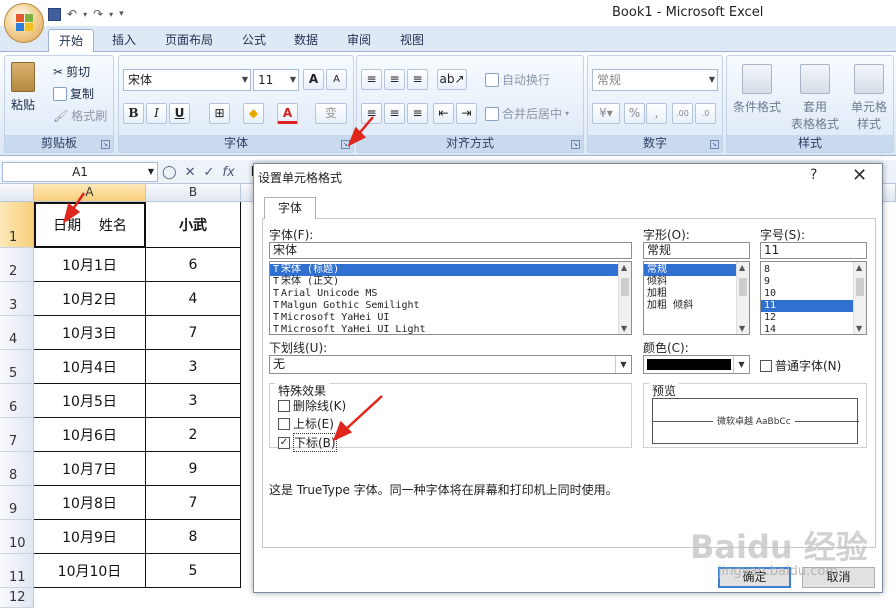 Image resolution: width=896 pixels, height=608 pixels. What do you see at coordinates (290, 208) in the screenshot?
I see `tab-font: 字体` at bounding box center [290, 208].